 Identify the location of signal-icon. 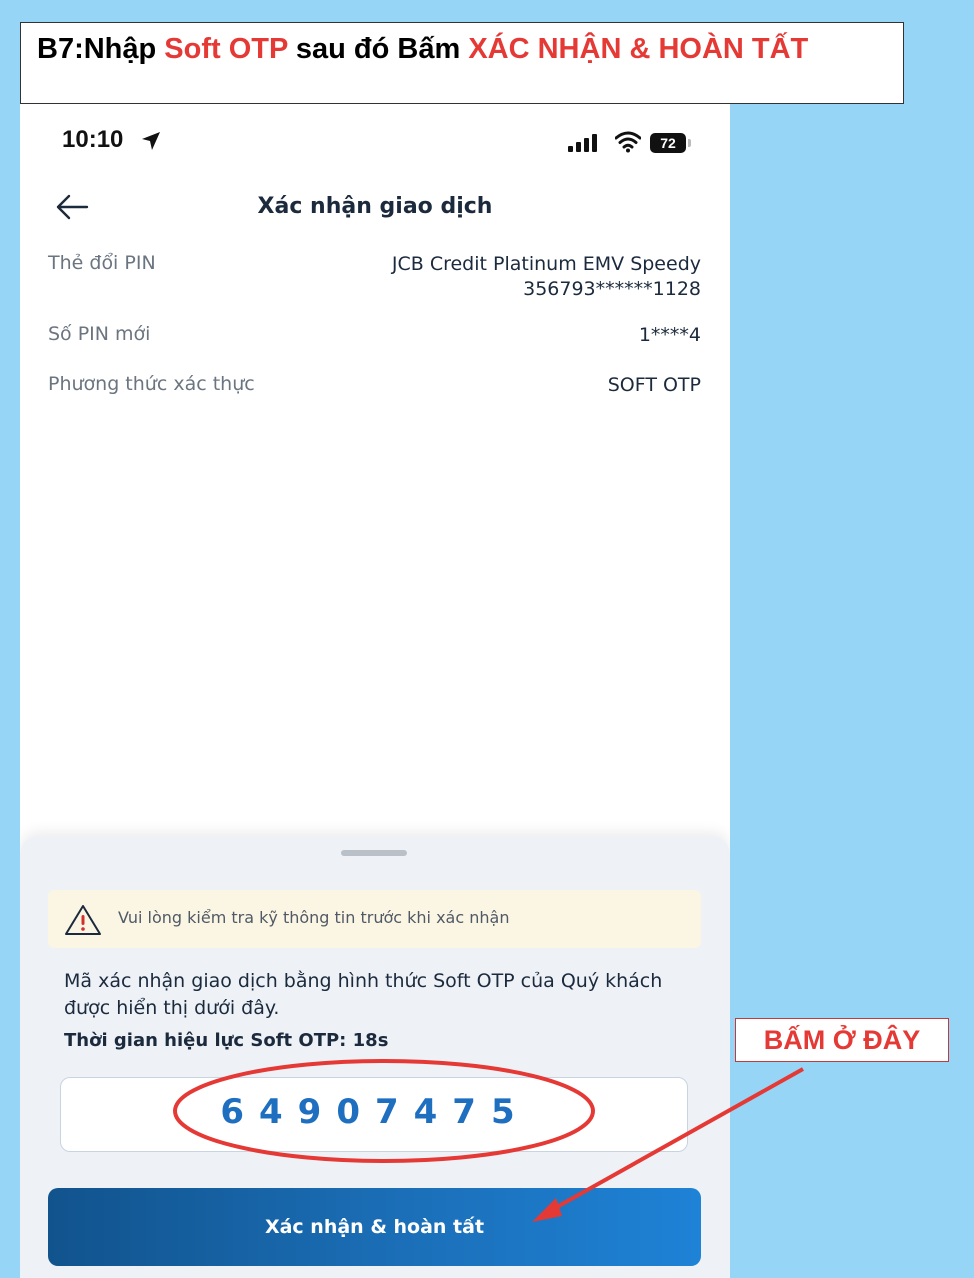
(583, 145).